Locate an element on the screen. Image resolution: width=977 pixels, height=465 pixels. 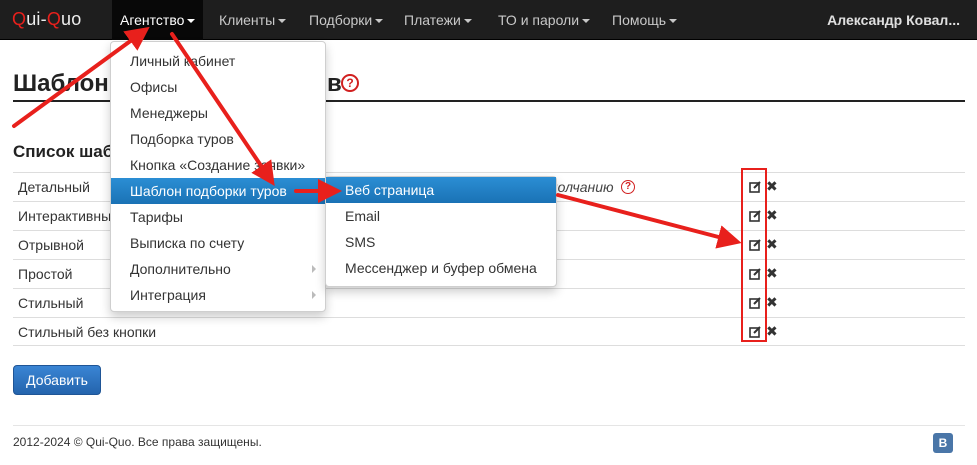
nav-clients: Клиенты is located at coordinates (252, 20).